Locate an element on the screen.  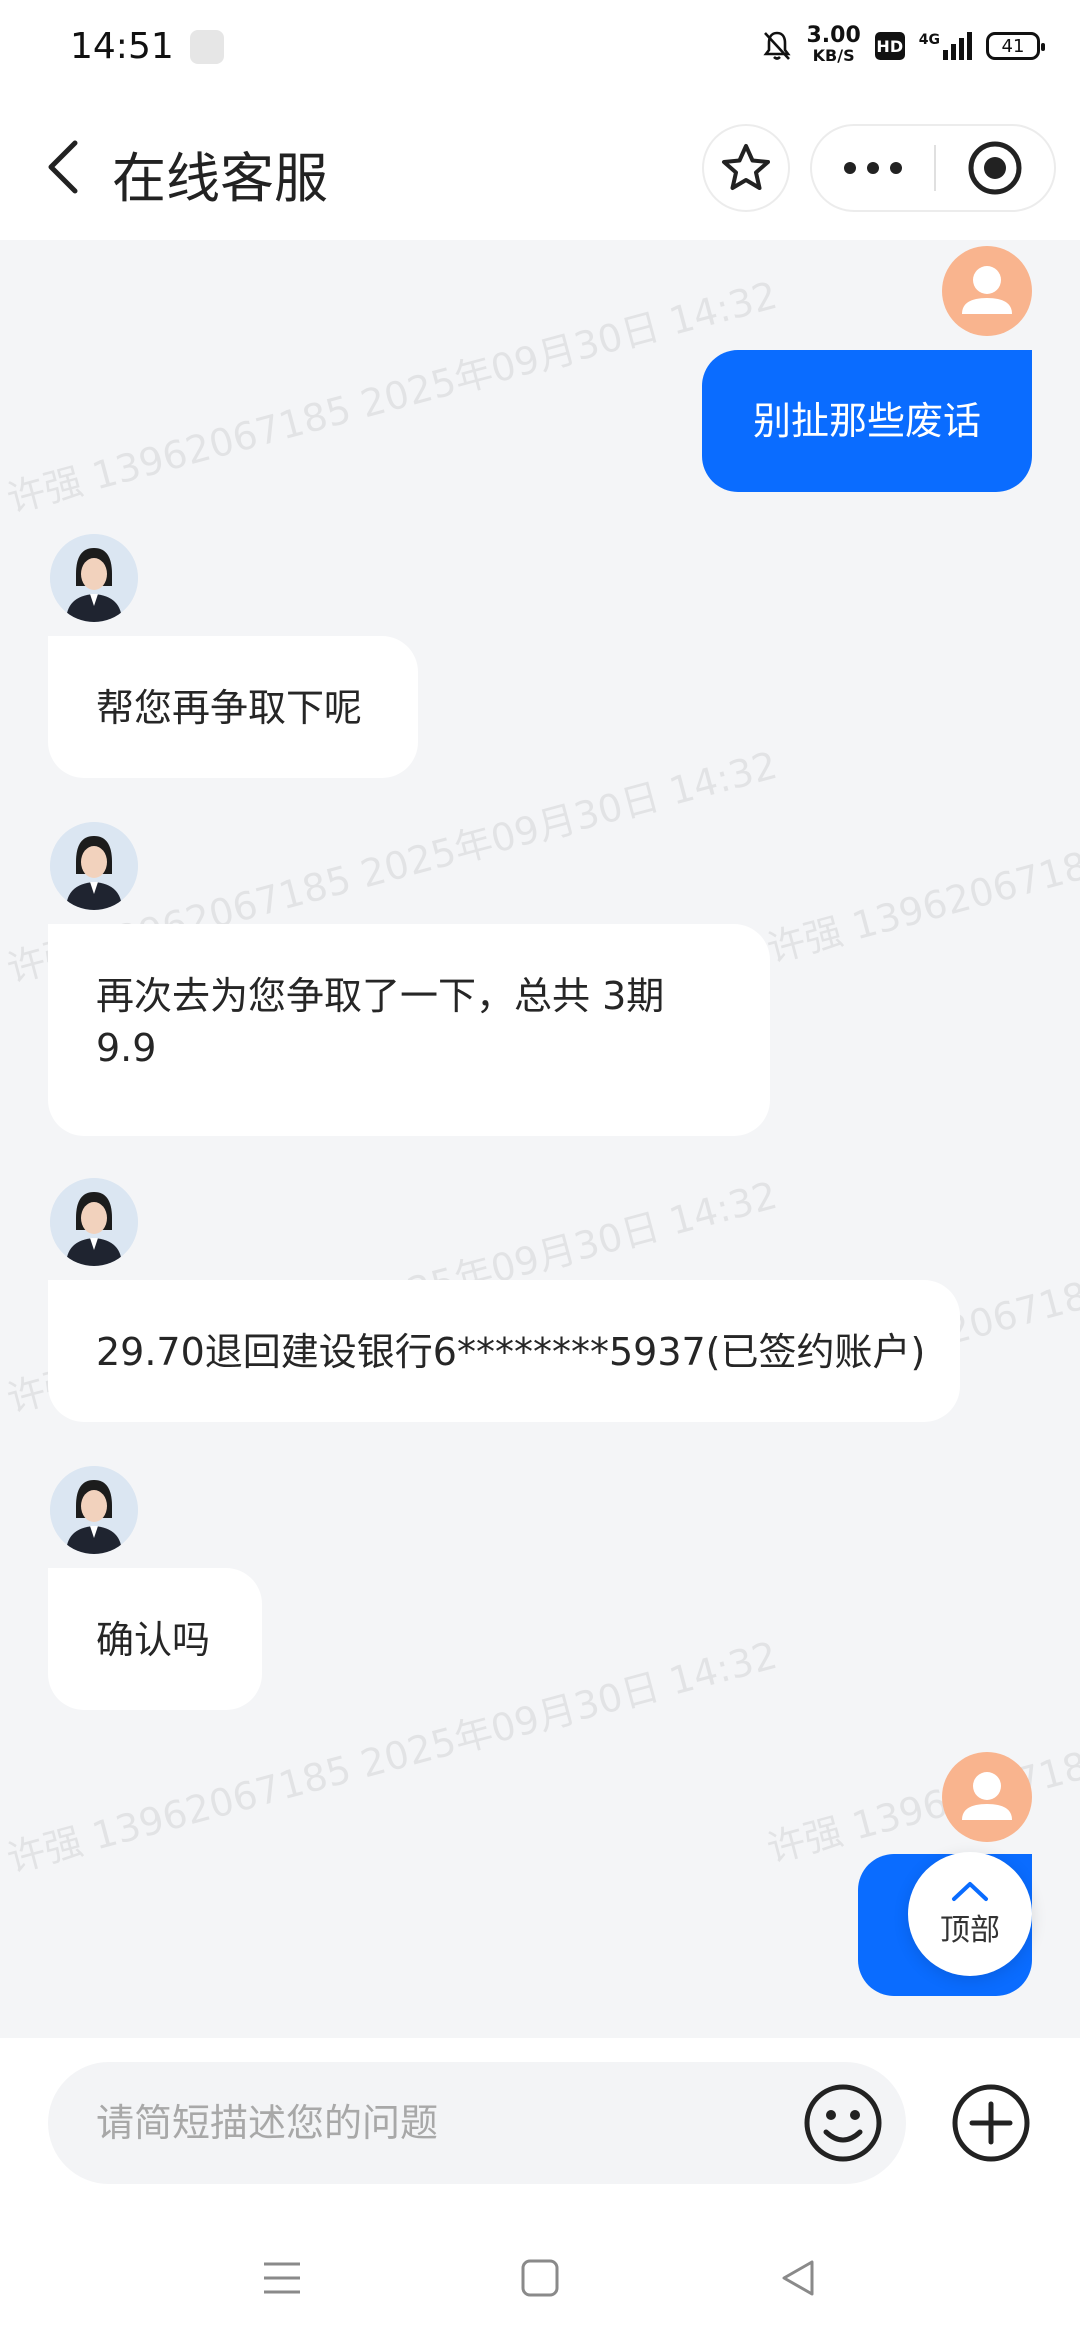
nav-back-button is located at coordinates (798, 2278).